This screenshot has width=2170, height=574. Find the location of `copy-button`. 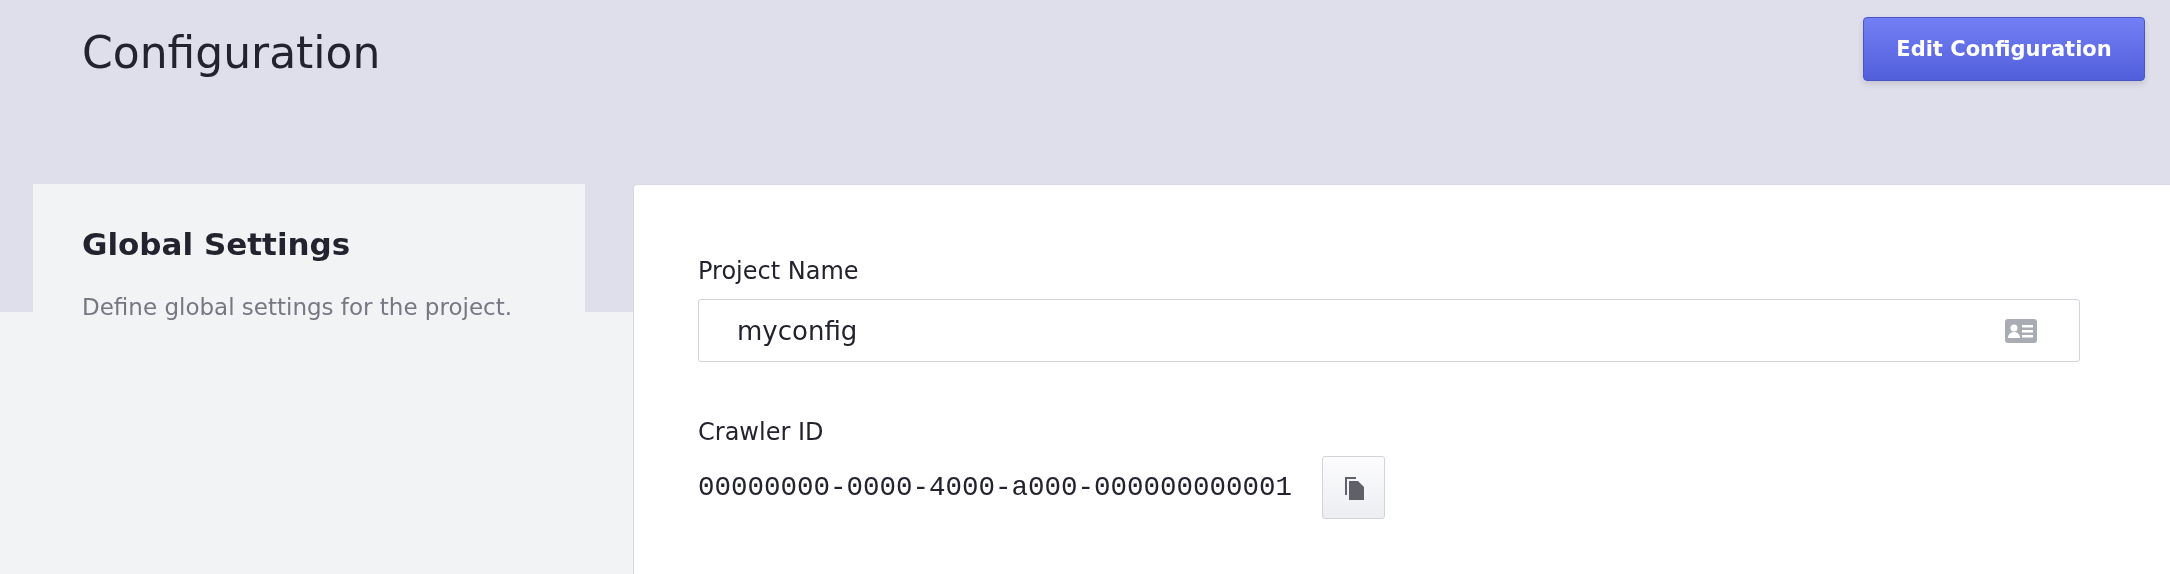

copy-button is located at coordinates (1354, 487).